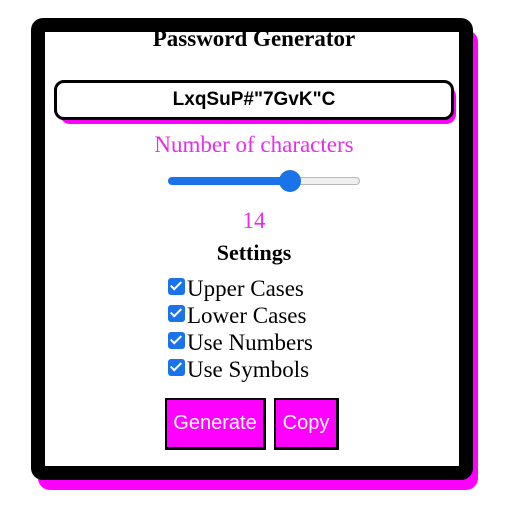 Image resolution: width=508 pixels, height=520 pixels. I want to click on option-label: Use Symbols, so click(248, 369).